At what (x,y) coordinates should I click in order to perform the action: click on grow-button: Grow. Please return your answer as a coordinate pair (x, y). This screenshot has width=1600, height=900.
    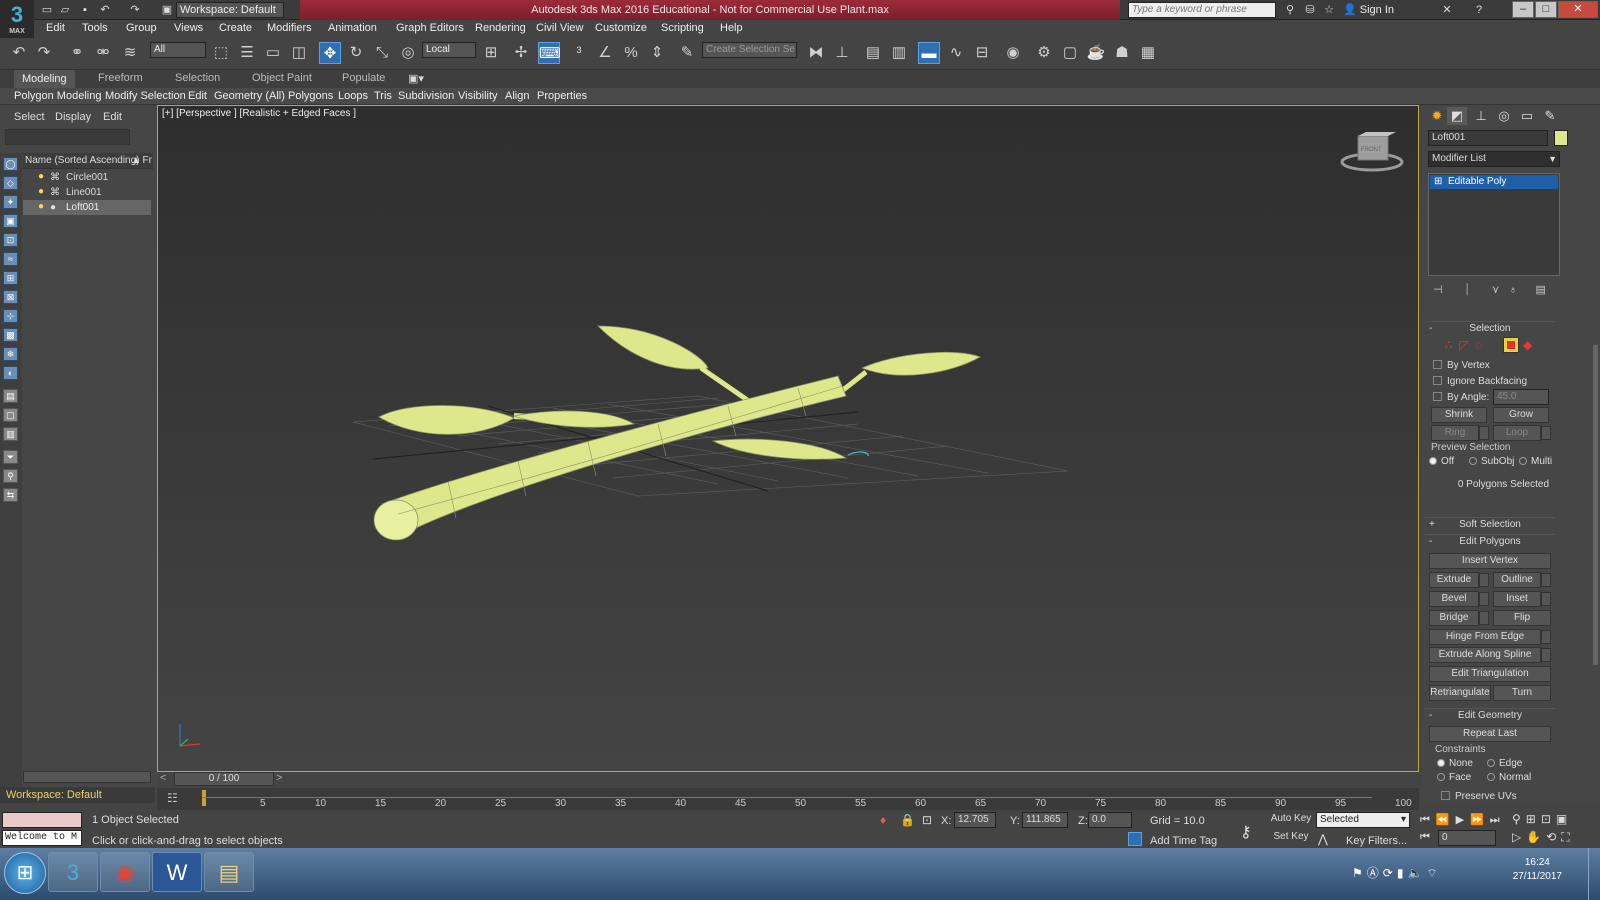
    Looking at the image, I should click on (1521, 415).